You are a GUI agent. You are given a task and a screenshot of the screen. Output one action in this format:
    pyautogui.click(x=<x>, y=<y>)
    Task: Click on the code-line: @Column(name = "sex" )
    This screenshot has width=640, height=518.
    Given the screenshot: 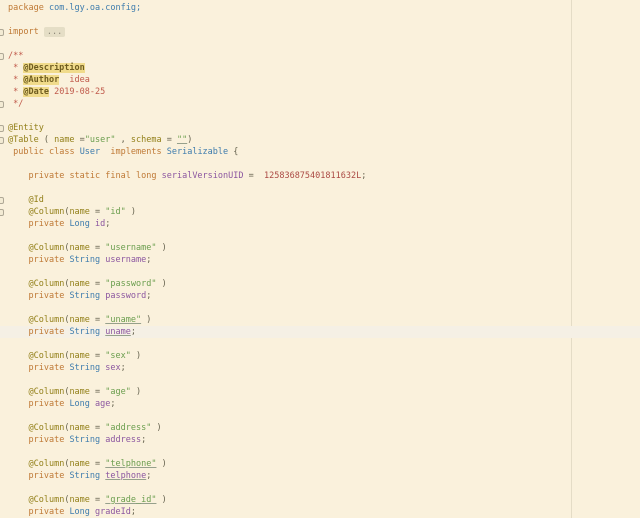 What is the action you would take?
    pyautogui.click(x=320, y=356)
    